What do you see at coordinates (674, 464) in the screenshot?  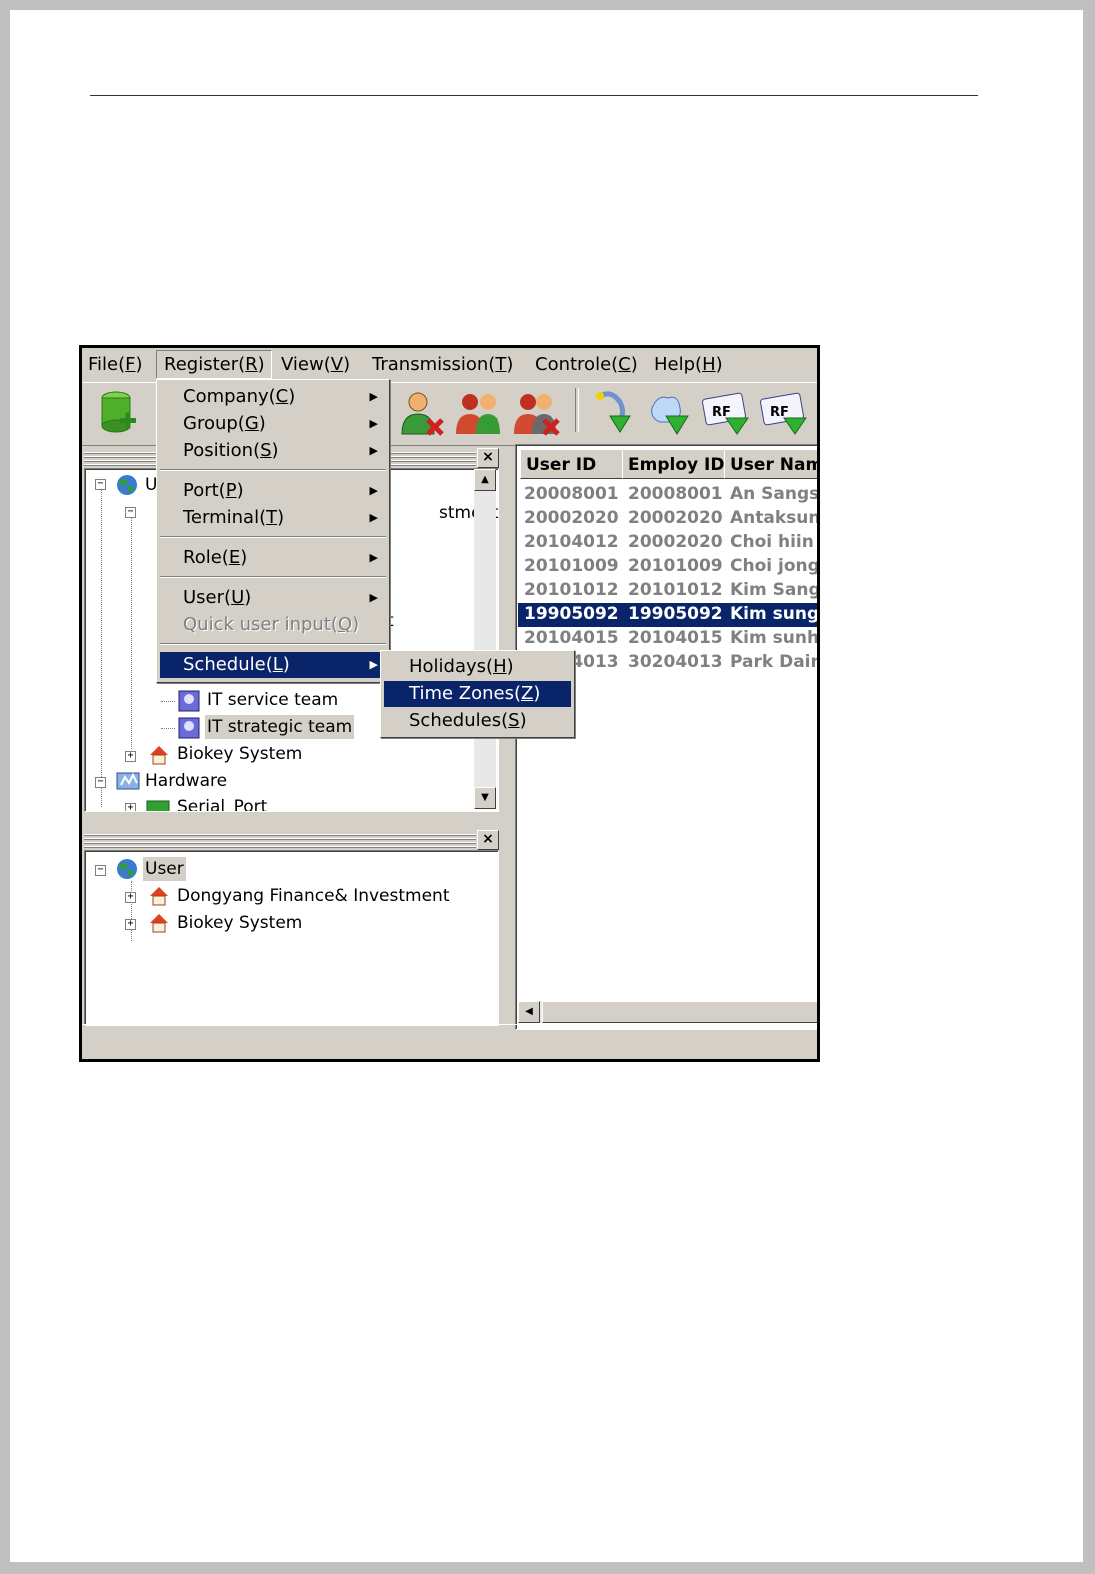 I see `col-header-employ-id: Employ ID` at bounding box center [674, 464].